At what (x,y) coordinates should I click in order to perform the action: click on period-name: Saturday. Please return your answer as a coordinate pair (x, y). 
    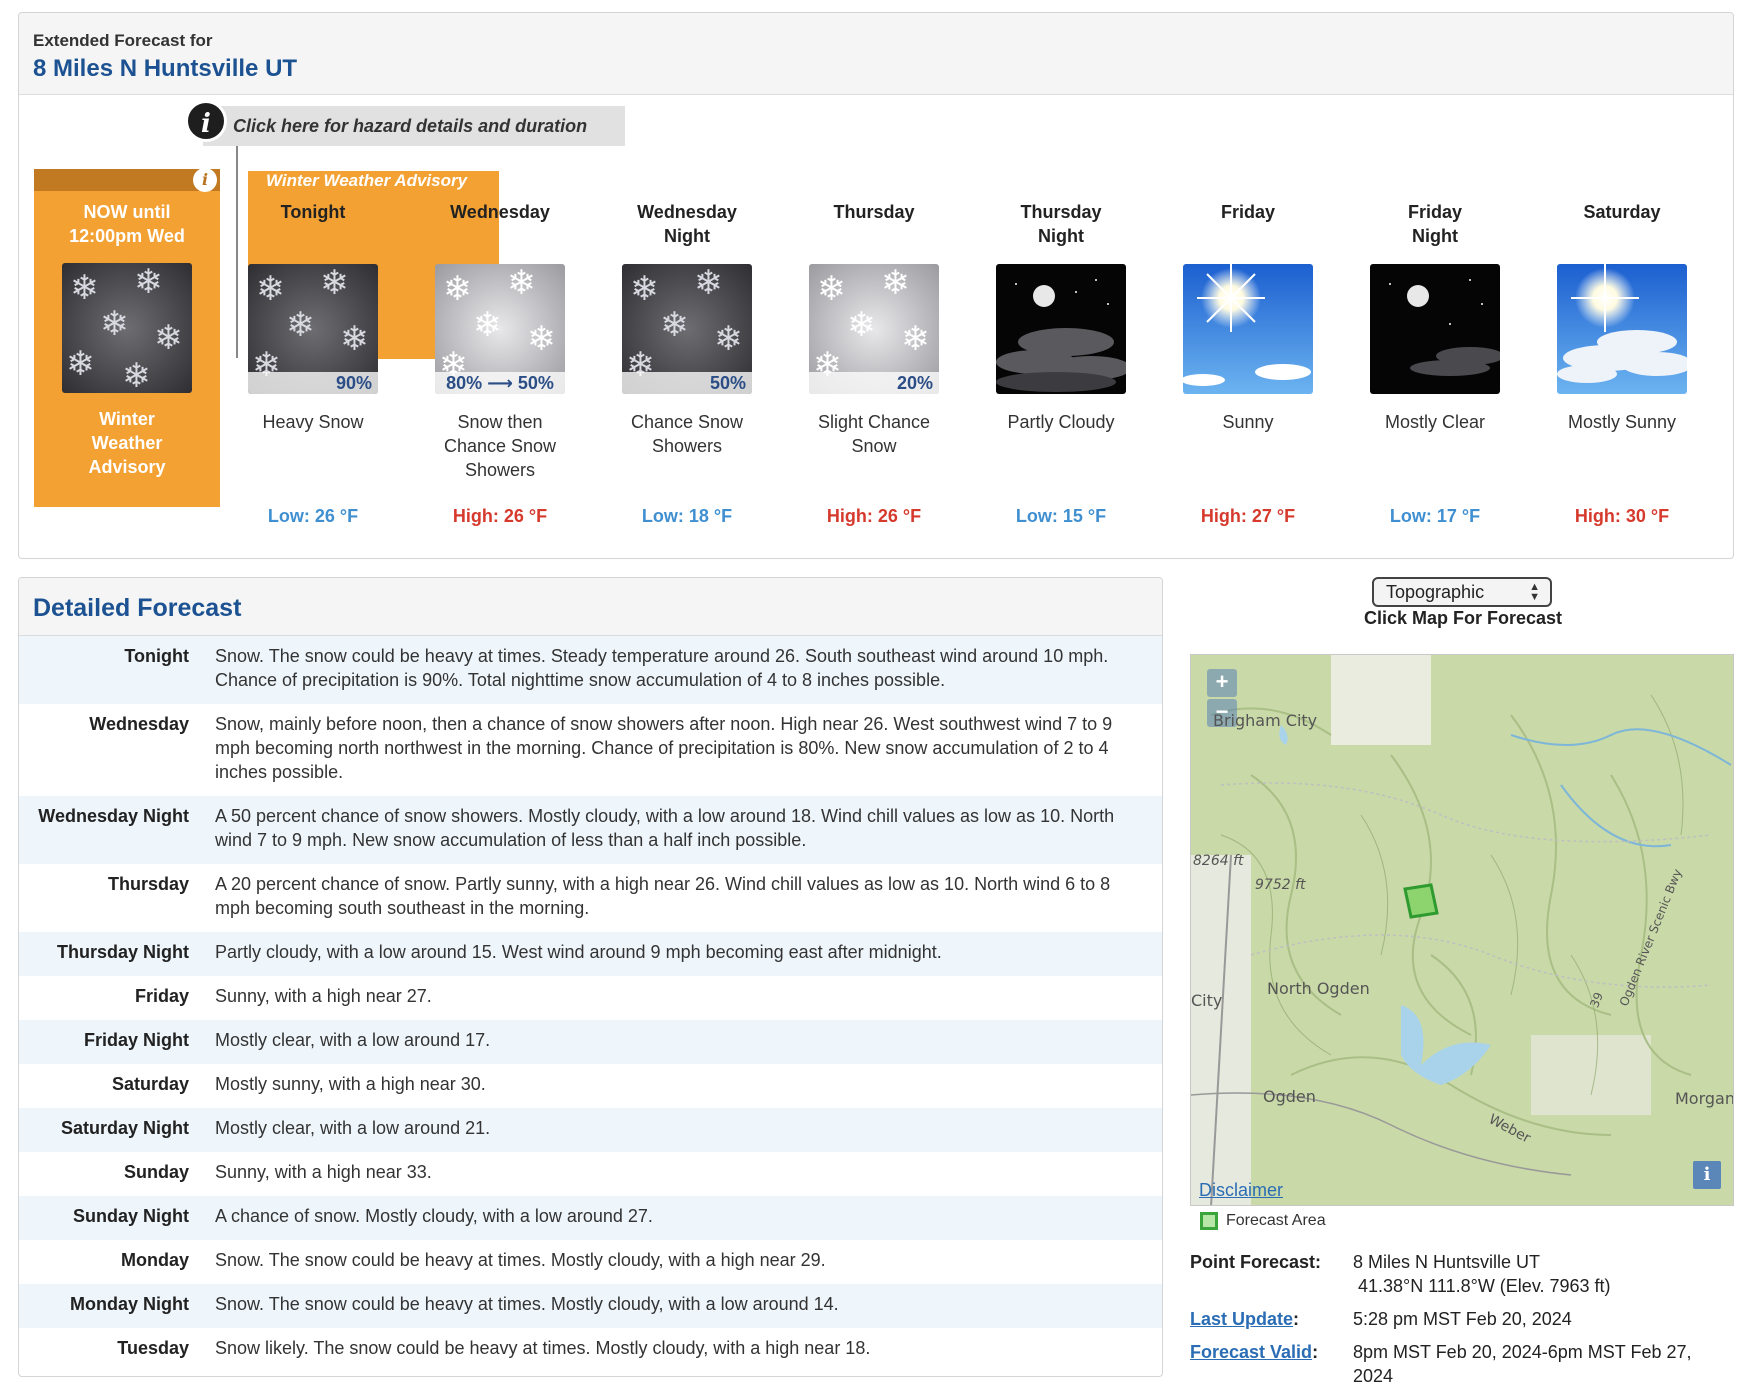
    Looking at the image, I should click on (1622, 227).